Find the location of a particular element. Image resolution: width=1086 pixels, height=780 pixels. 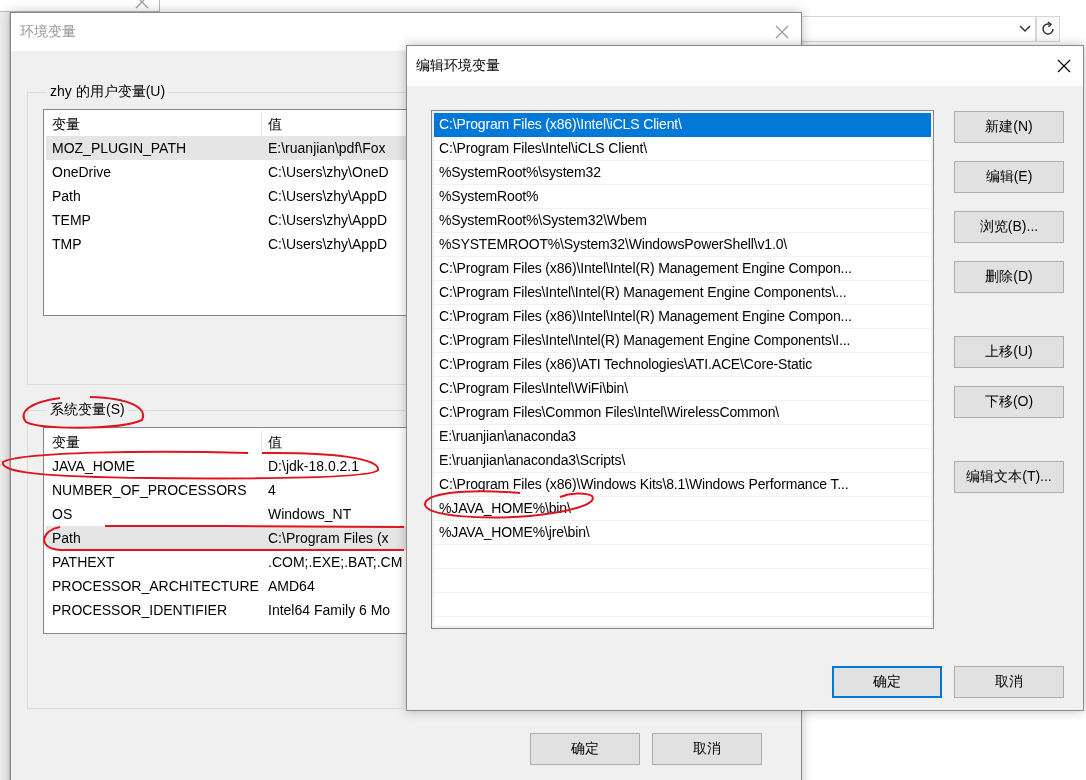

variable-value: E:\ruanjian\pdf\Fox is located at coordinates (326, 148).